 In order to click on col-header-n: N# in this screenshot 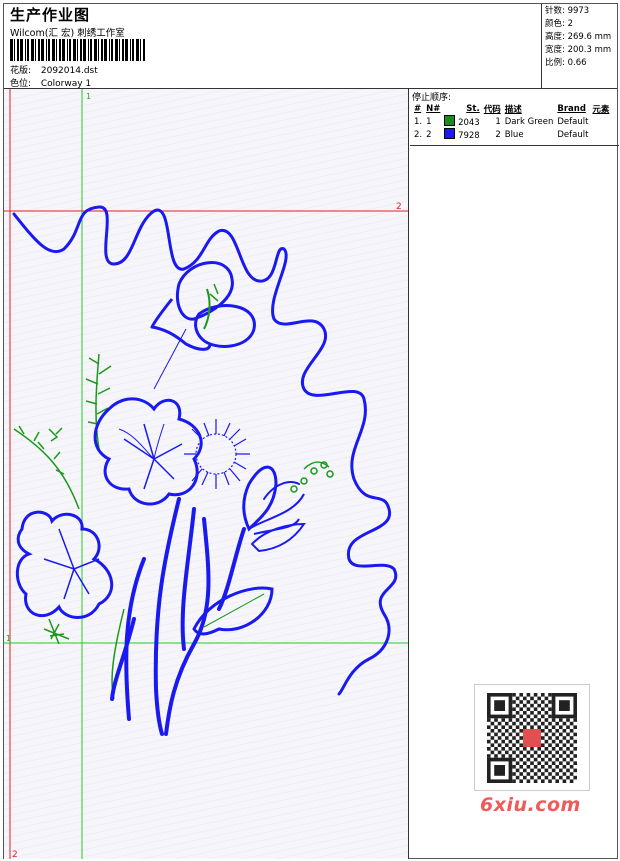, I will do `click(433, 108)`.